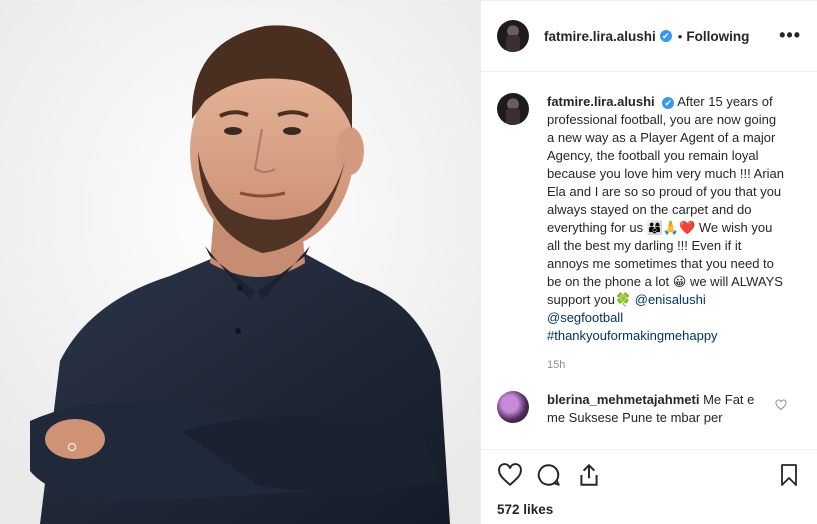 This screenshot has height=524, width=817. What do you see at coordinates (513, 109) in the screenshot?
I see `caption-avatar` at bounding box center [513, 109].